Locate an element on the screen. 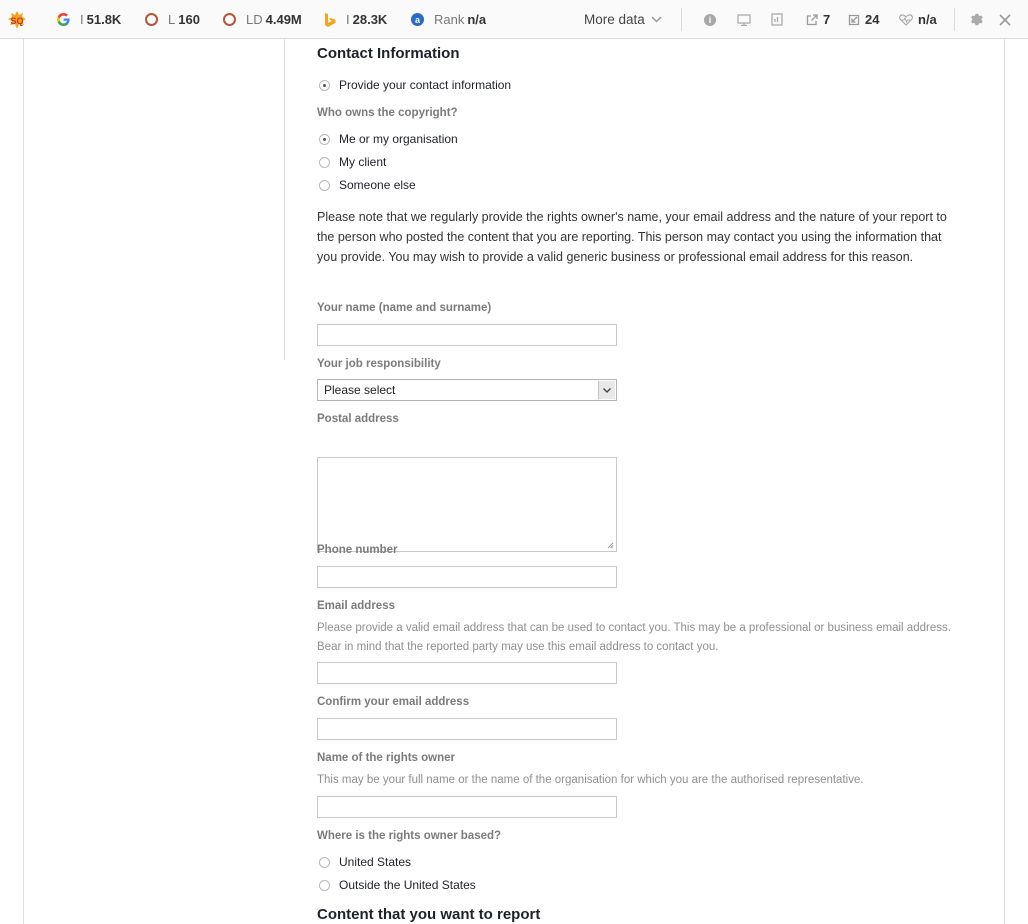 Image resolution: width=1028 pixels, height=924 pixels. links-prefix: L is located at coordinates (172, 19).